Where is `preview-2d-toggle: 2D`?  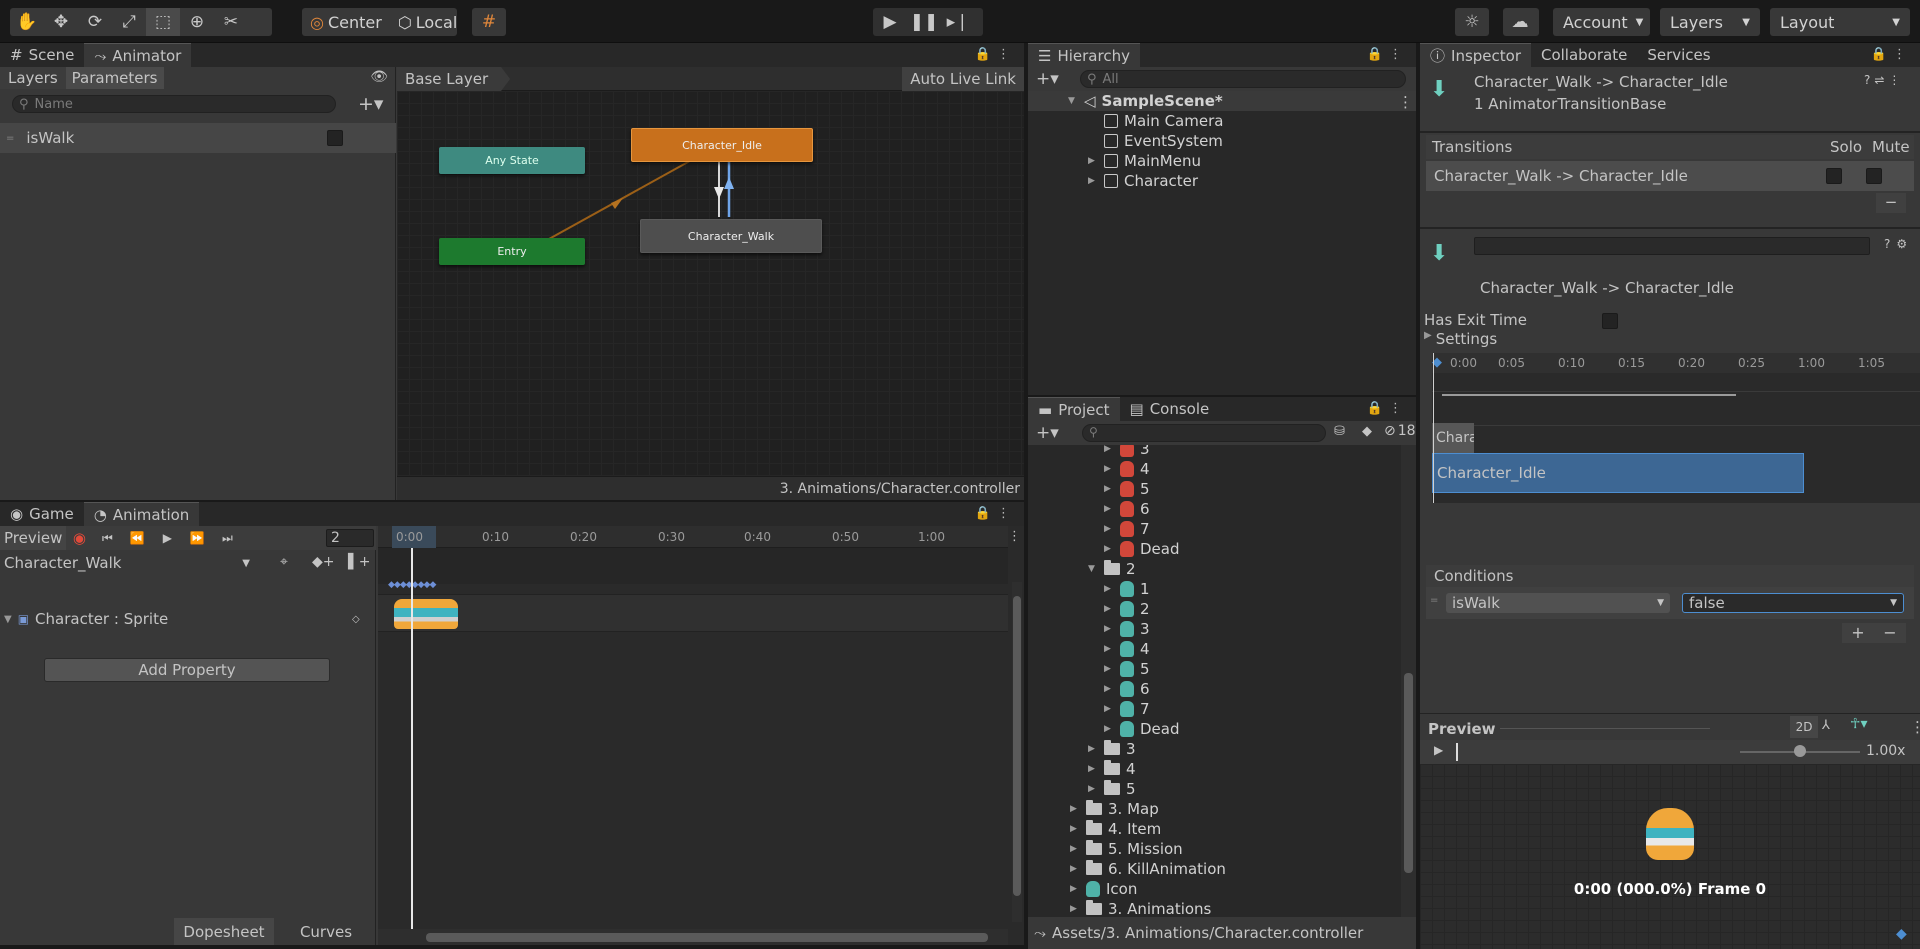 preview-2d-toggle: 2D is located at coordinates (1804, 727).